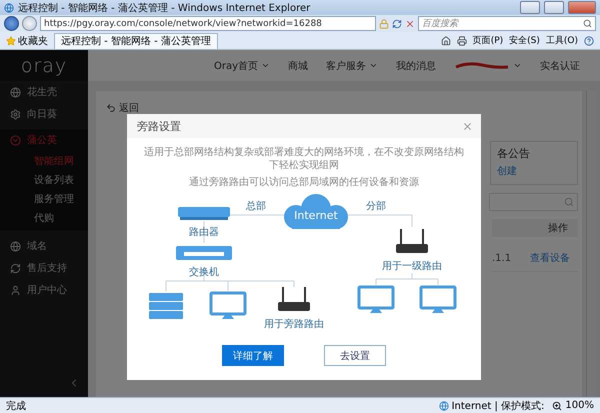  What do you see at coordinates (514, 153) in the screenshot?
I see `notice-title: 各公告` at bounding box center [514, 153].